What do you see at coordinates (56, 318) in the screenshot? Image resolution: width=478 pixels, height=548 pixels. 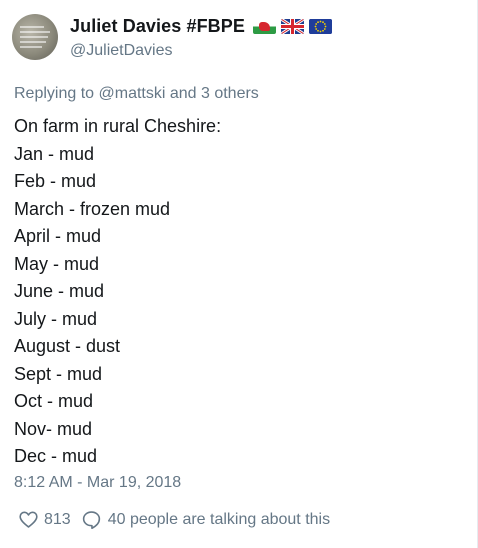 I see `tweet-line: July - mud` at bounding box center [56, 318].